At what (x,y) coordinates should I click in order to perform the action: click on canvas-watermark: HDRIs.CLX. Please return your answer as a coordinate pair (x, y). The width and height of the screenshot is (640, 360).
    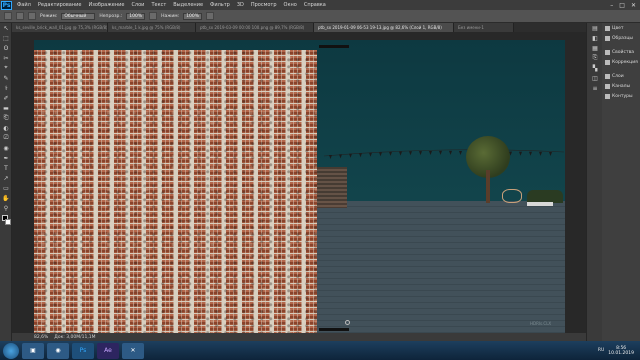
    Looking at the image, I should click on (541, 323).